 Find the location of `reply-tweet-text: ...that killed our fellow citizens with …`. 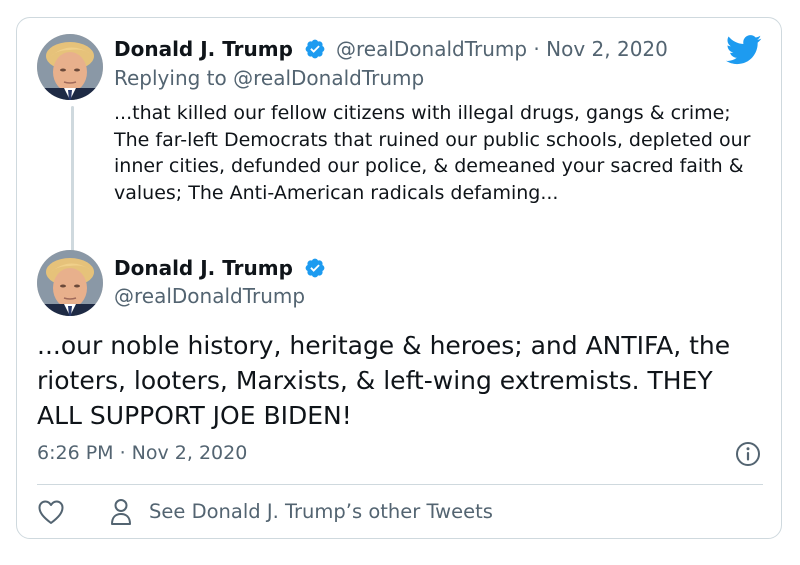

reply-tweet-text: ...that killed our fellow citizens with … is located at coordinates (432, 153).